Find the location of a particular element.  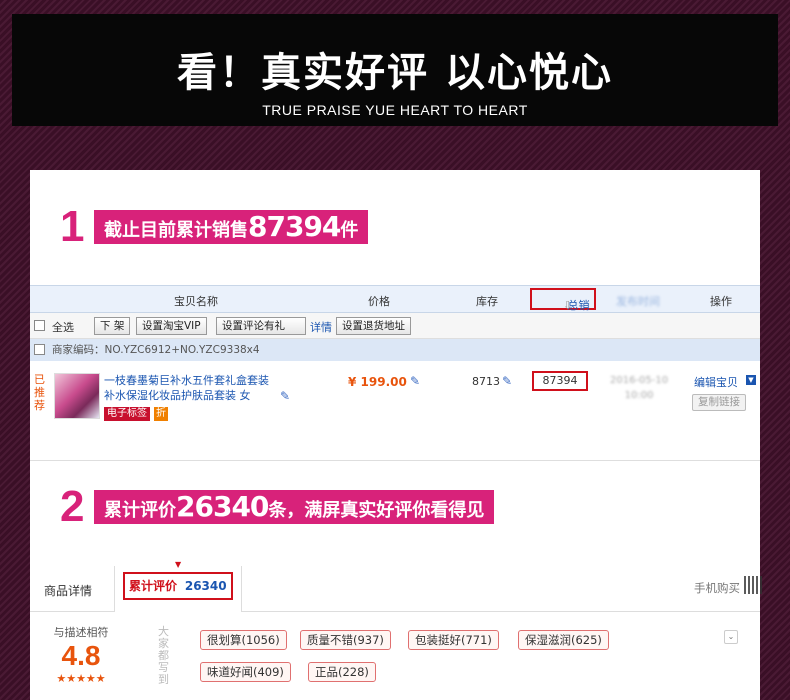

reviews-count: 26340 is located at coordinates (205, 586).